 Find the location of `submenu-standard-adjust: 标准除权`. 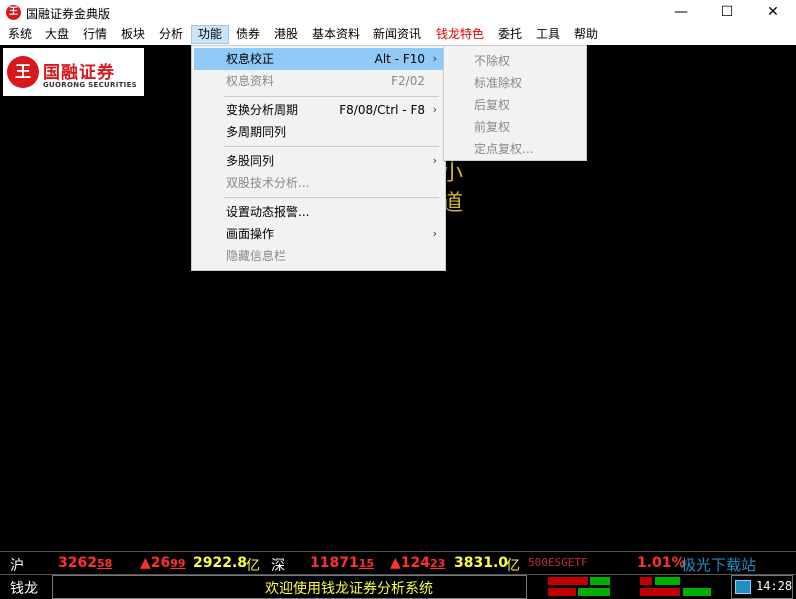

submenu-standard-adjust: 标准除权 is located at coordinates (498, 82).